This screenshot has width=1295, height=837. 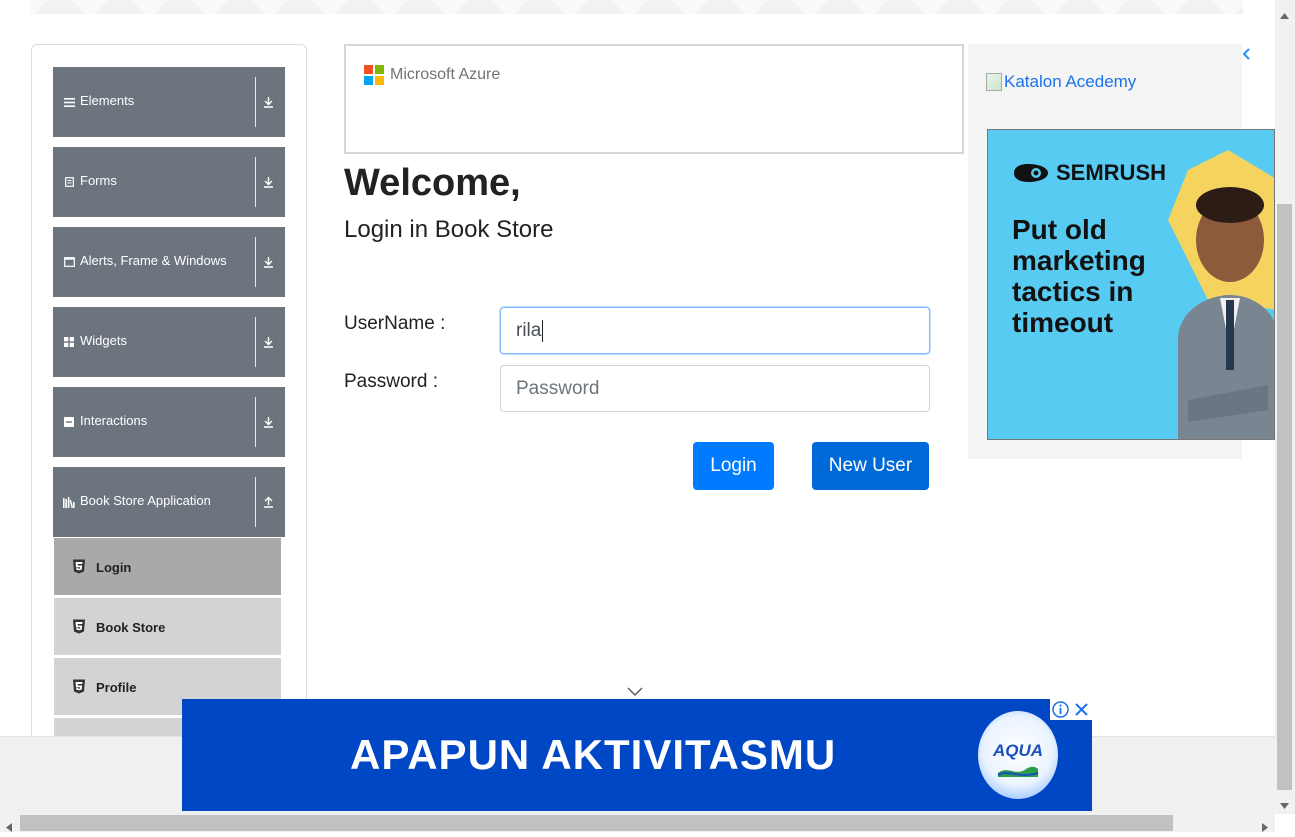 What do you see at coordinates (1221, 294) in the screenshot?
I see `boy-photo-illustration` at bounding box center [1221, 294].